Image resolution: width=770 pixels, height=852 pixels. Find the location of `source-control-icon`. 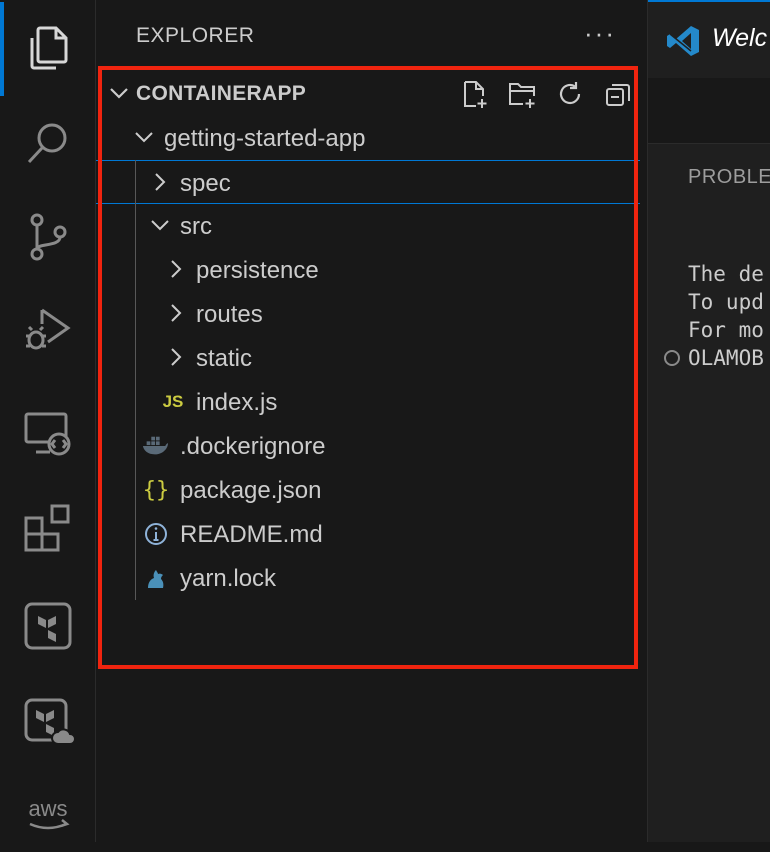

source-control-icon is located at coordinates (47, 236).